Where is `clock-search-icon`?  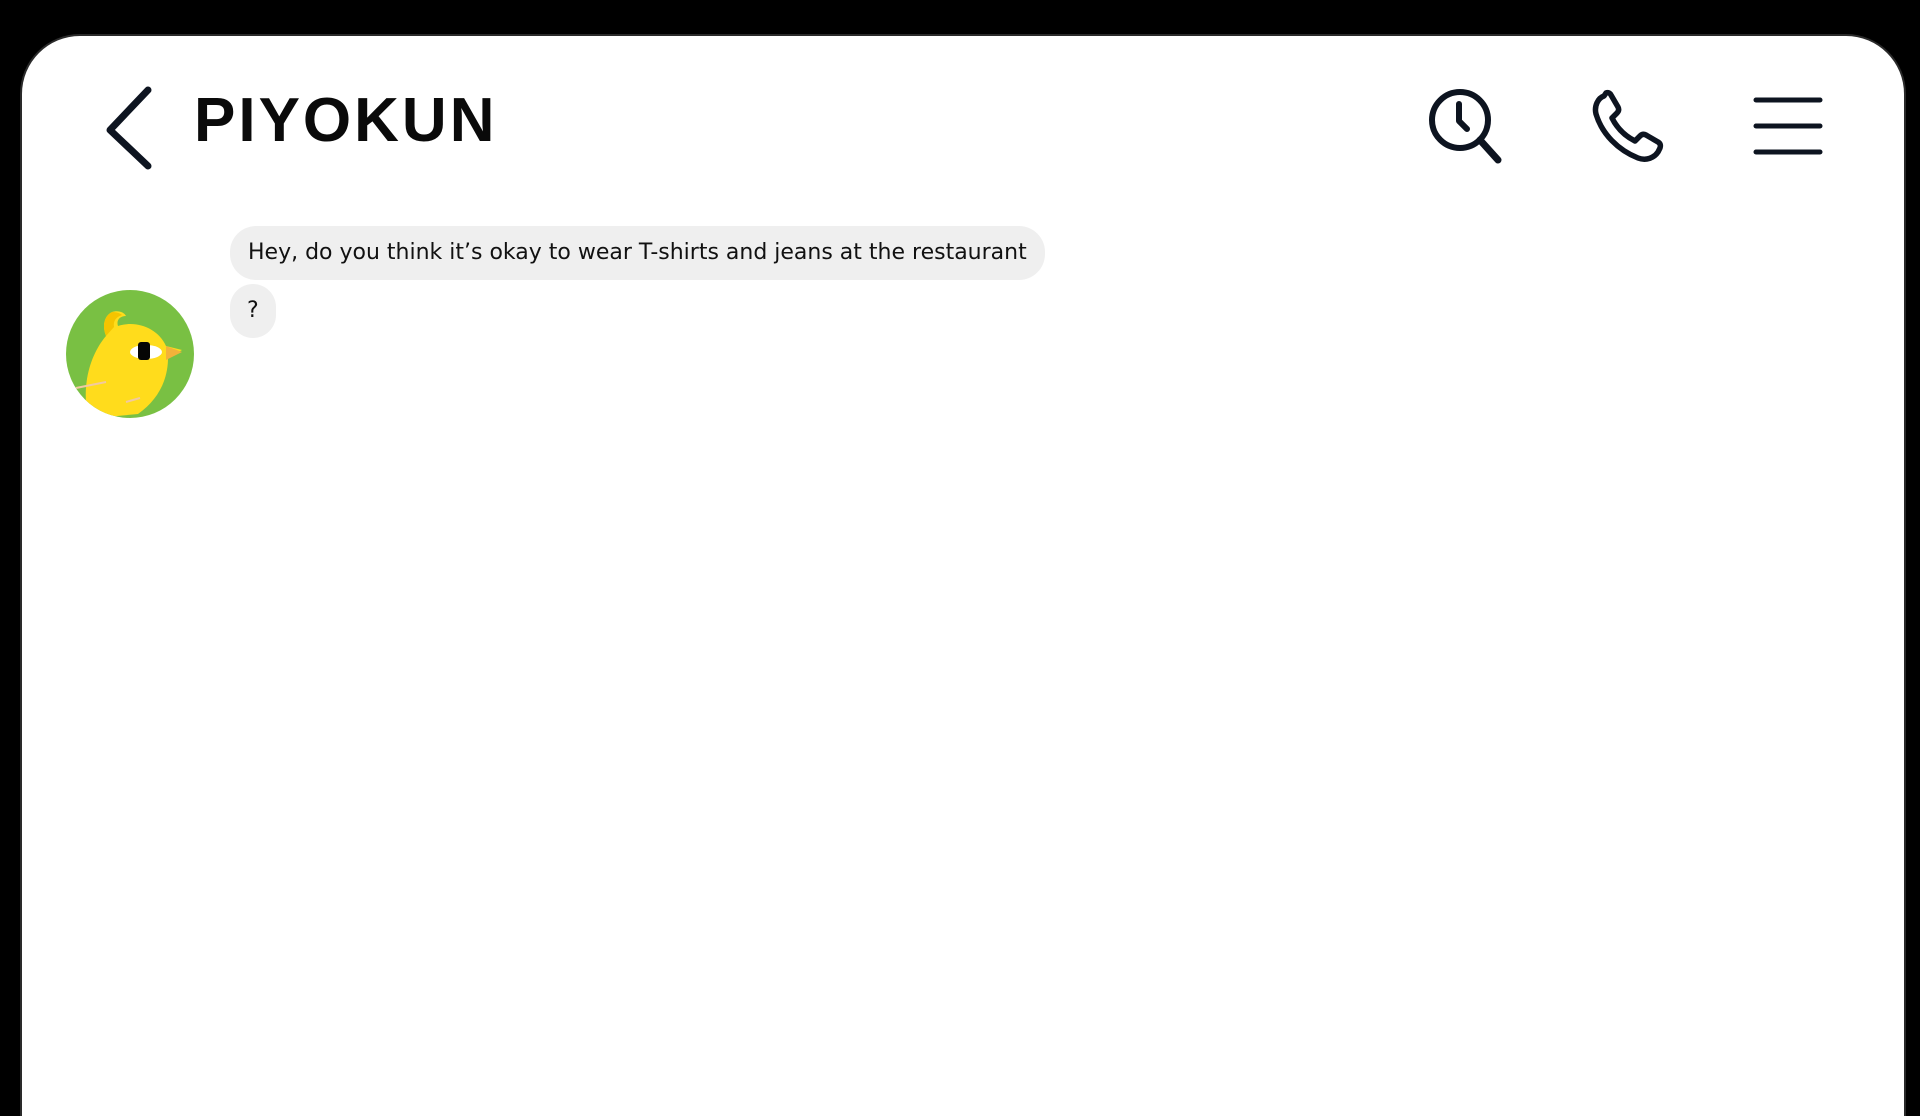 clock-search-icon is located at coordinates (1465, 126).